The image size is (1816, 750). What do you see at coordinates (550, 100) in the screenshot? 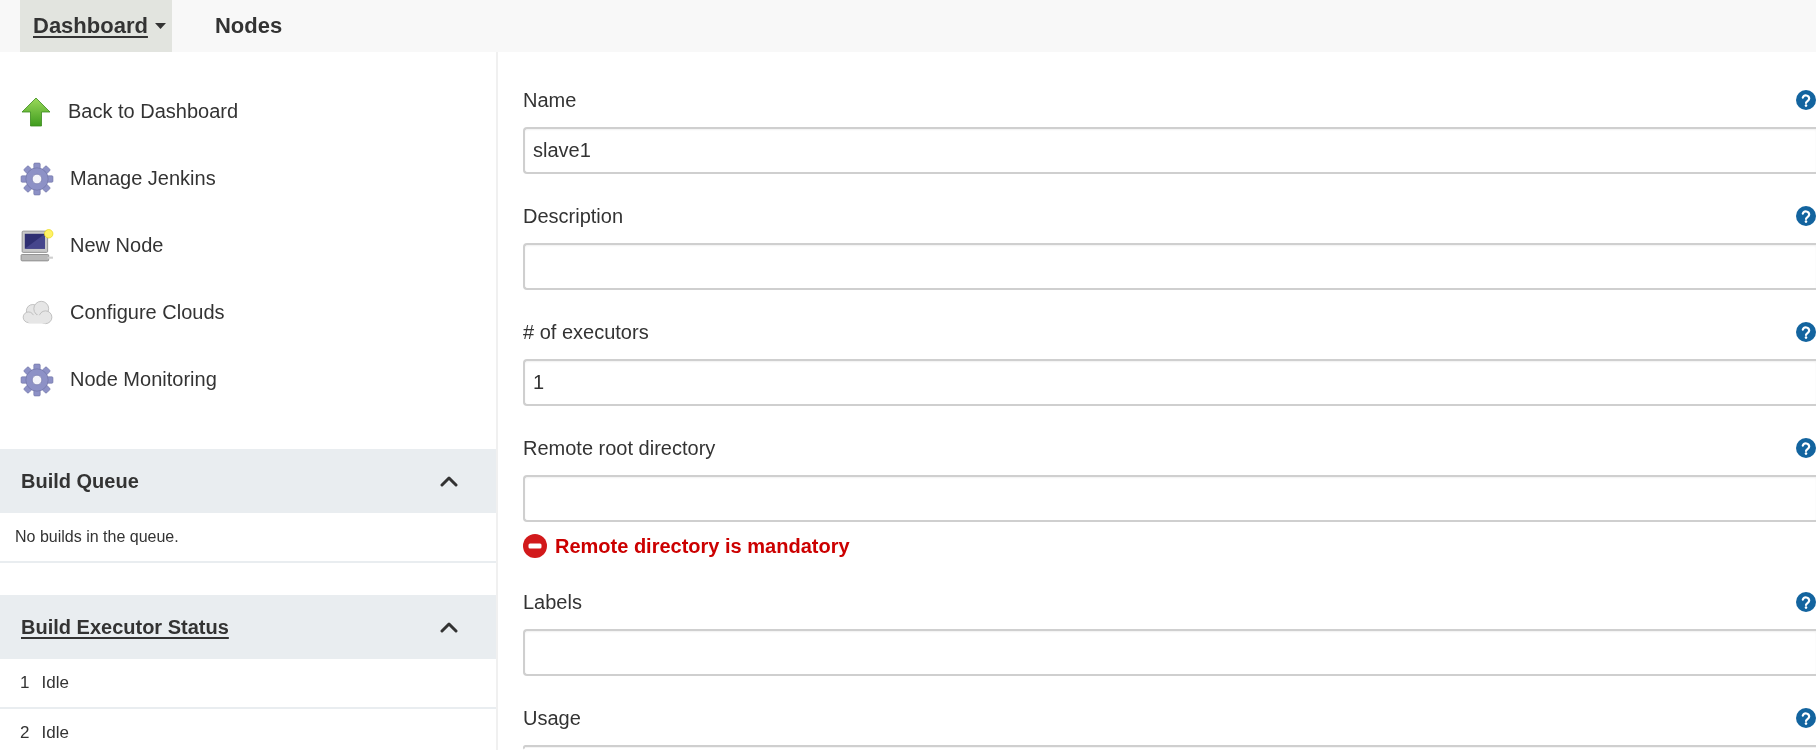
I see `field-label: Name` at bounding box center [550, 100].